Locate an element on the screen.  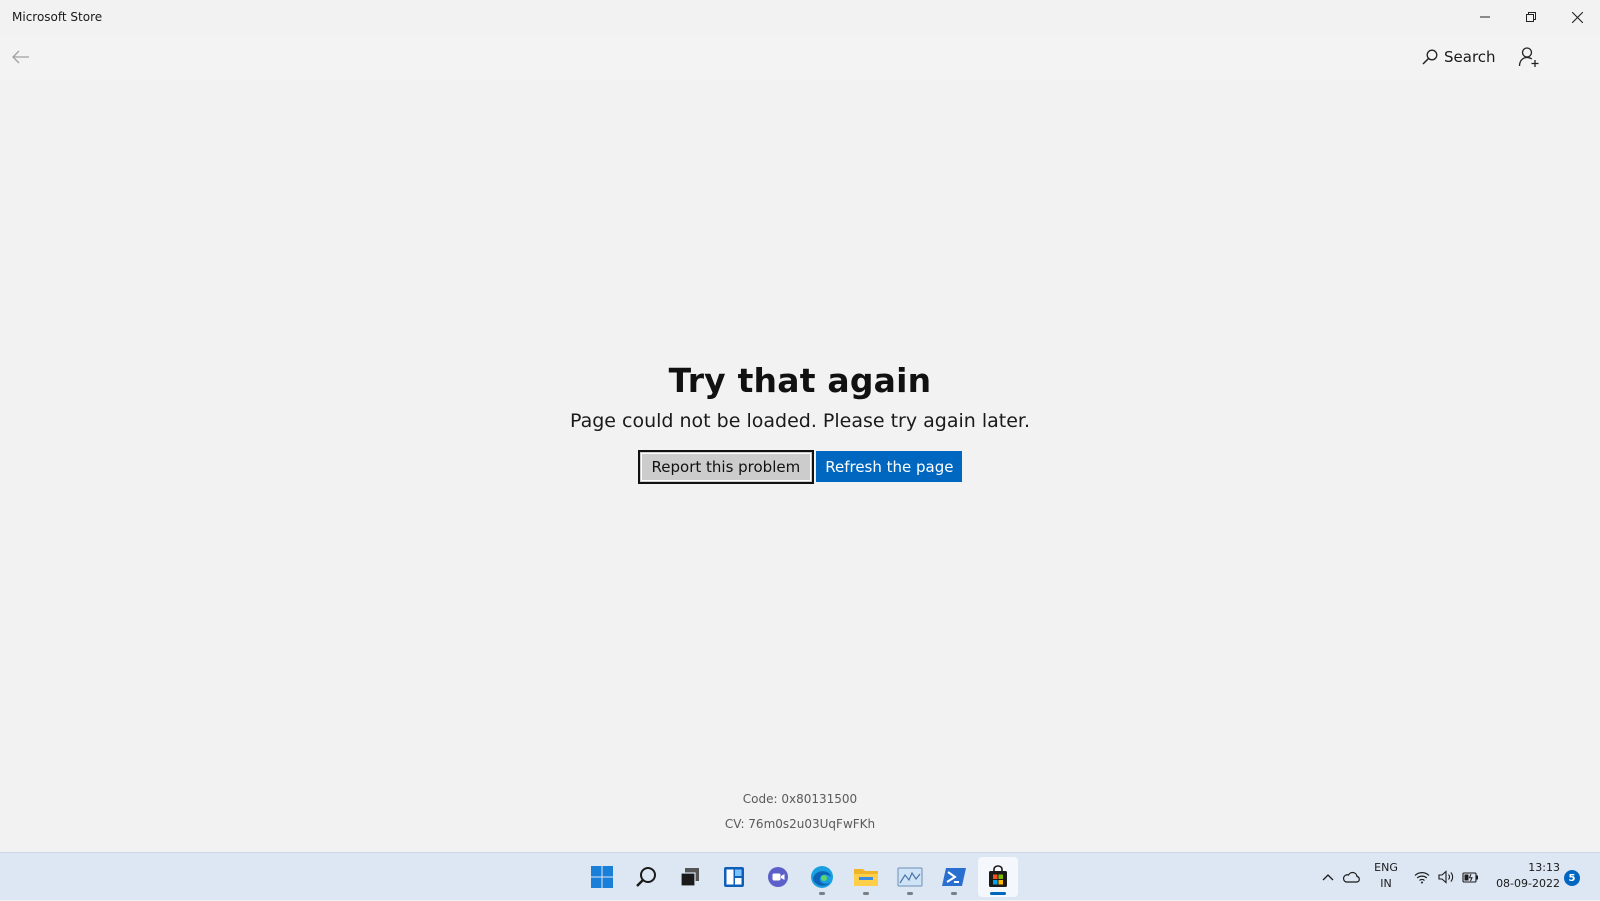
store-header: Search is located at coordinates (800, 57).